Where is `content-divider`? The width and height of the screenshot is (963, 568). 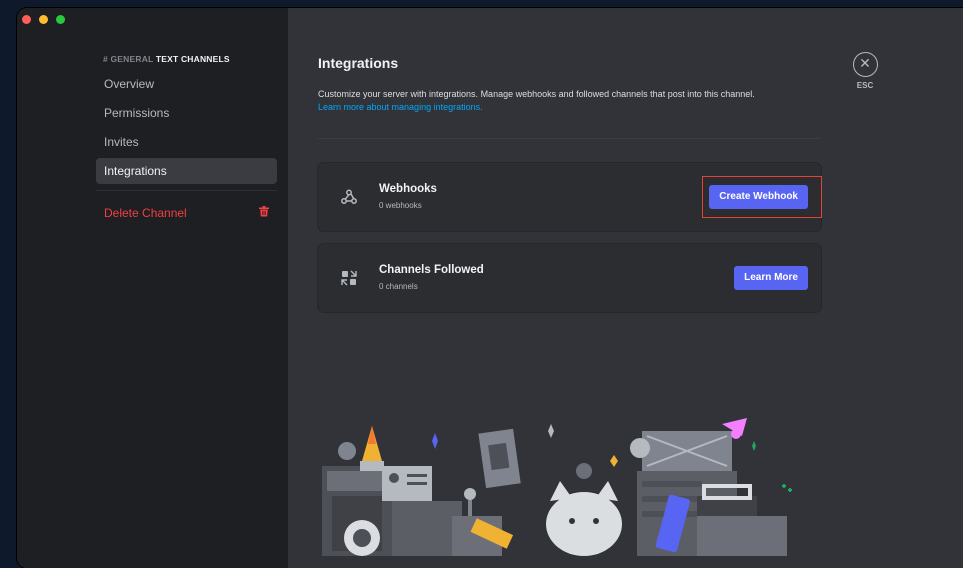 content-divider is located at coordinates (569, 138).